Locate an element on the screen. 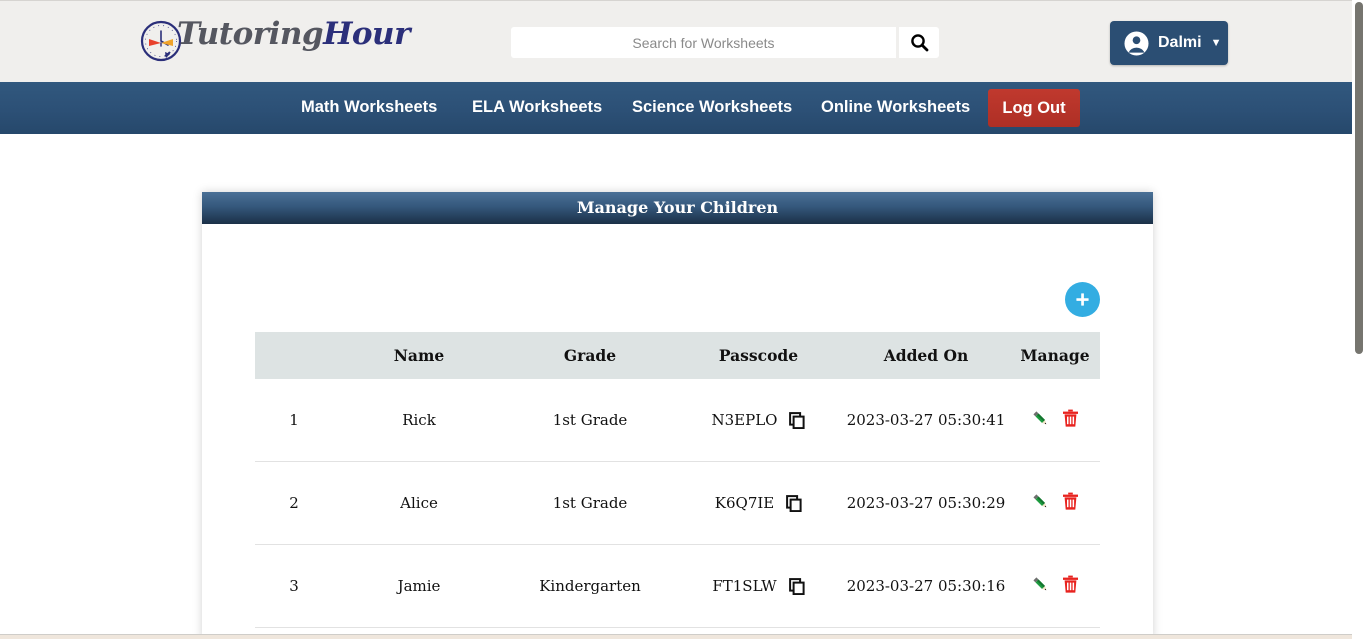  logo-wordmark: TutoringHour is located at coordinates (293, 34).